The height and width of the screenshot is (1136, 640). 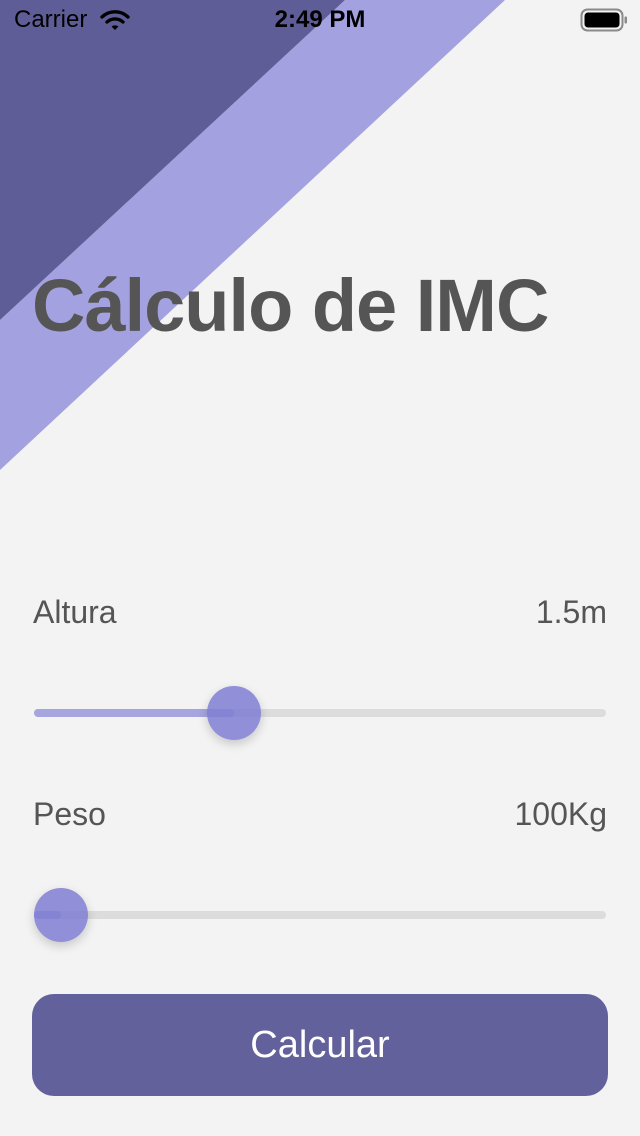 I want to click on calculate-button: Calcular, so click(x=320, y=1045).